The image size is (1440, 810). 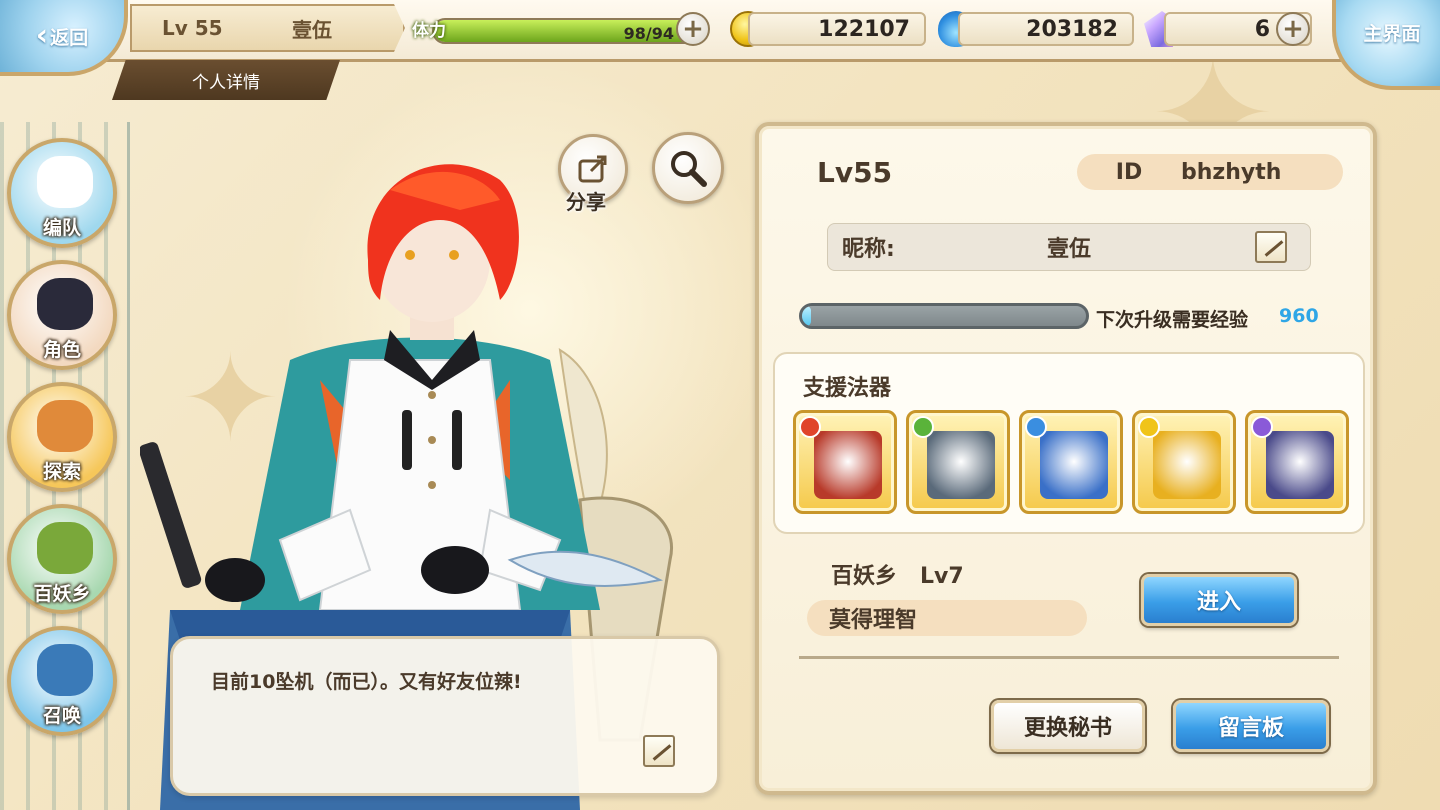 What do you see at coordinates (1392, 33) in the screenshot?
I see `home-label: 主界面` at bounding box center [1392, 33].